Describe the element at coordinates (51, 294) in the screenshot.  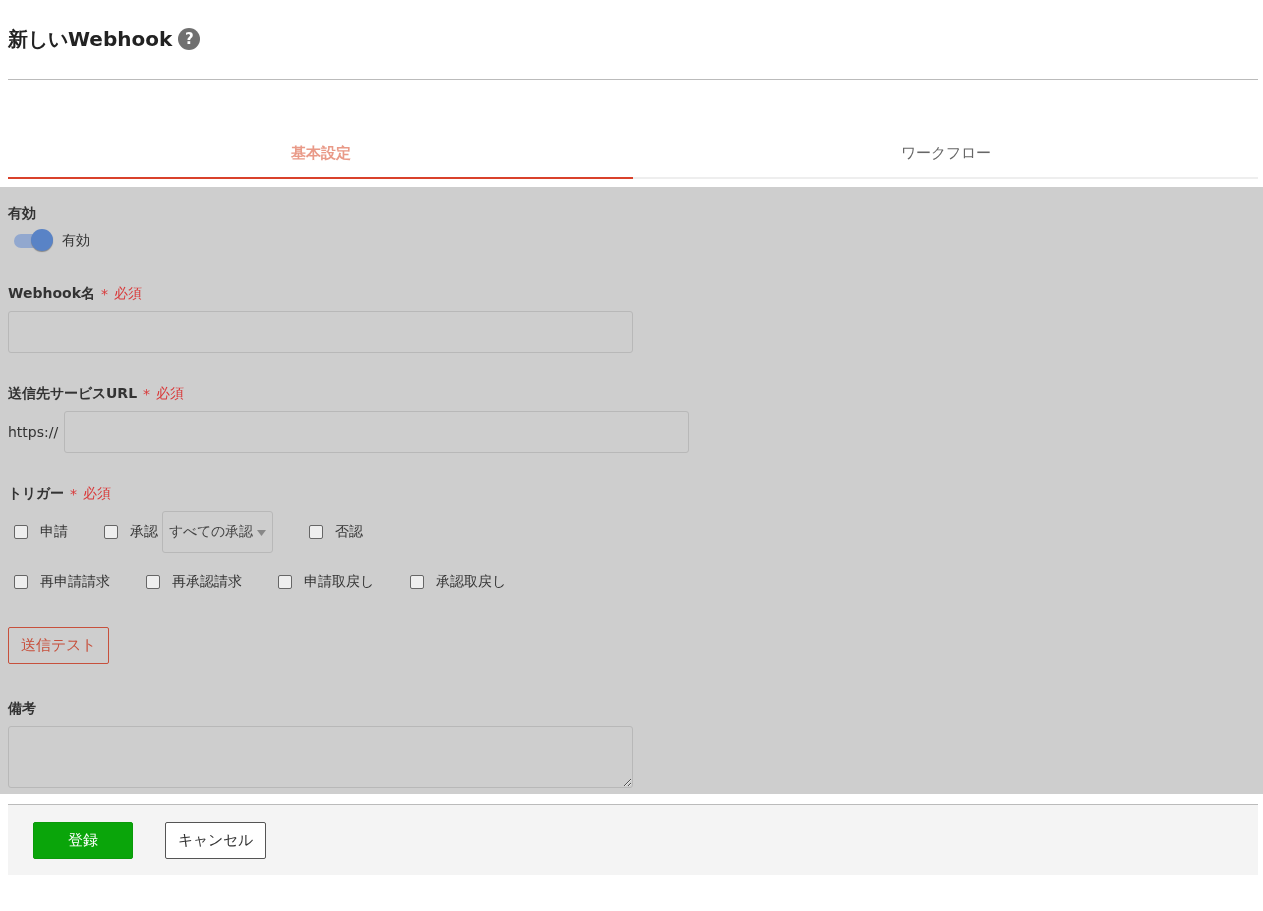
I see `field-label: Webhook名` at that location.